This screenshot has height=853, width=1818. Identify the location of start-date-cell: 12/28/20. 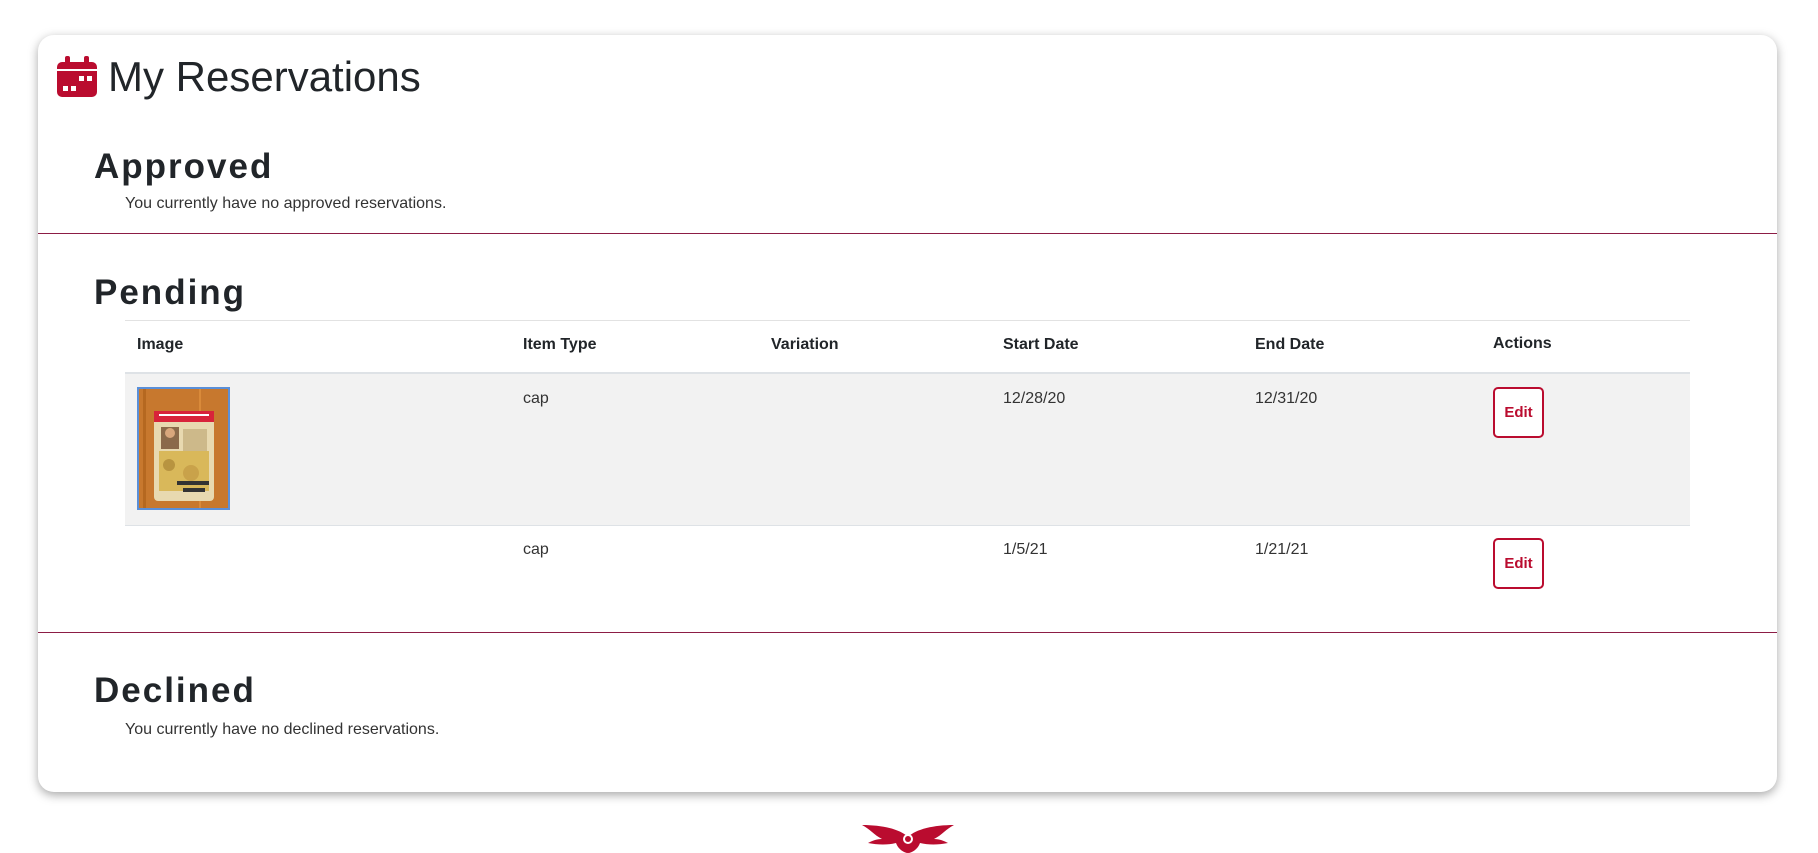
(1034, 398).